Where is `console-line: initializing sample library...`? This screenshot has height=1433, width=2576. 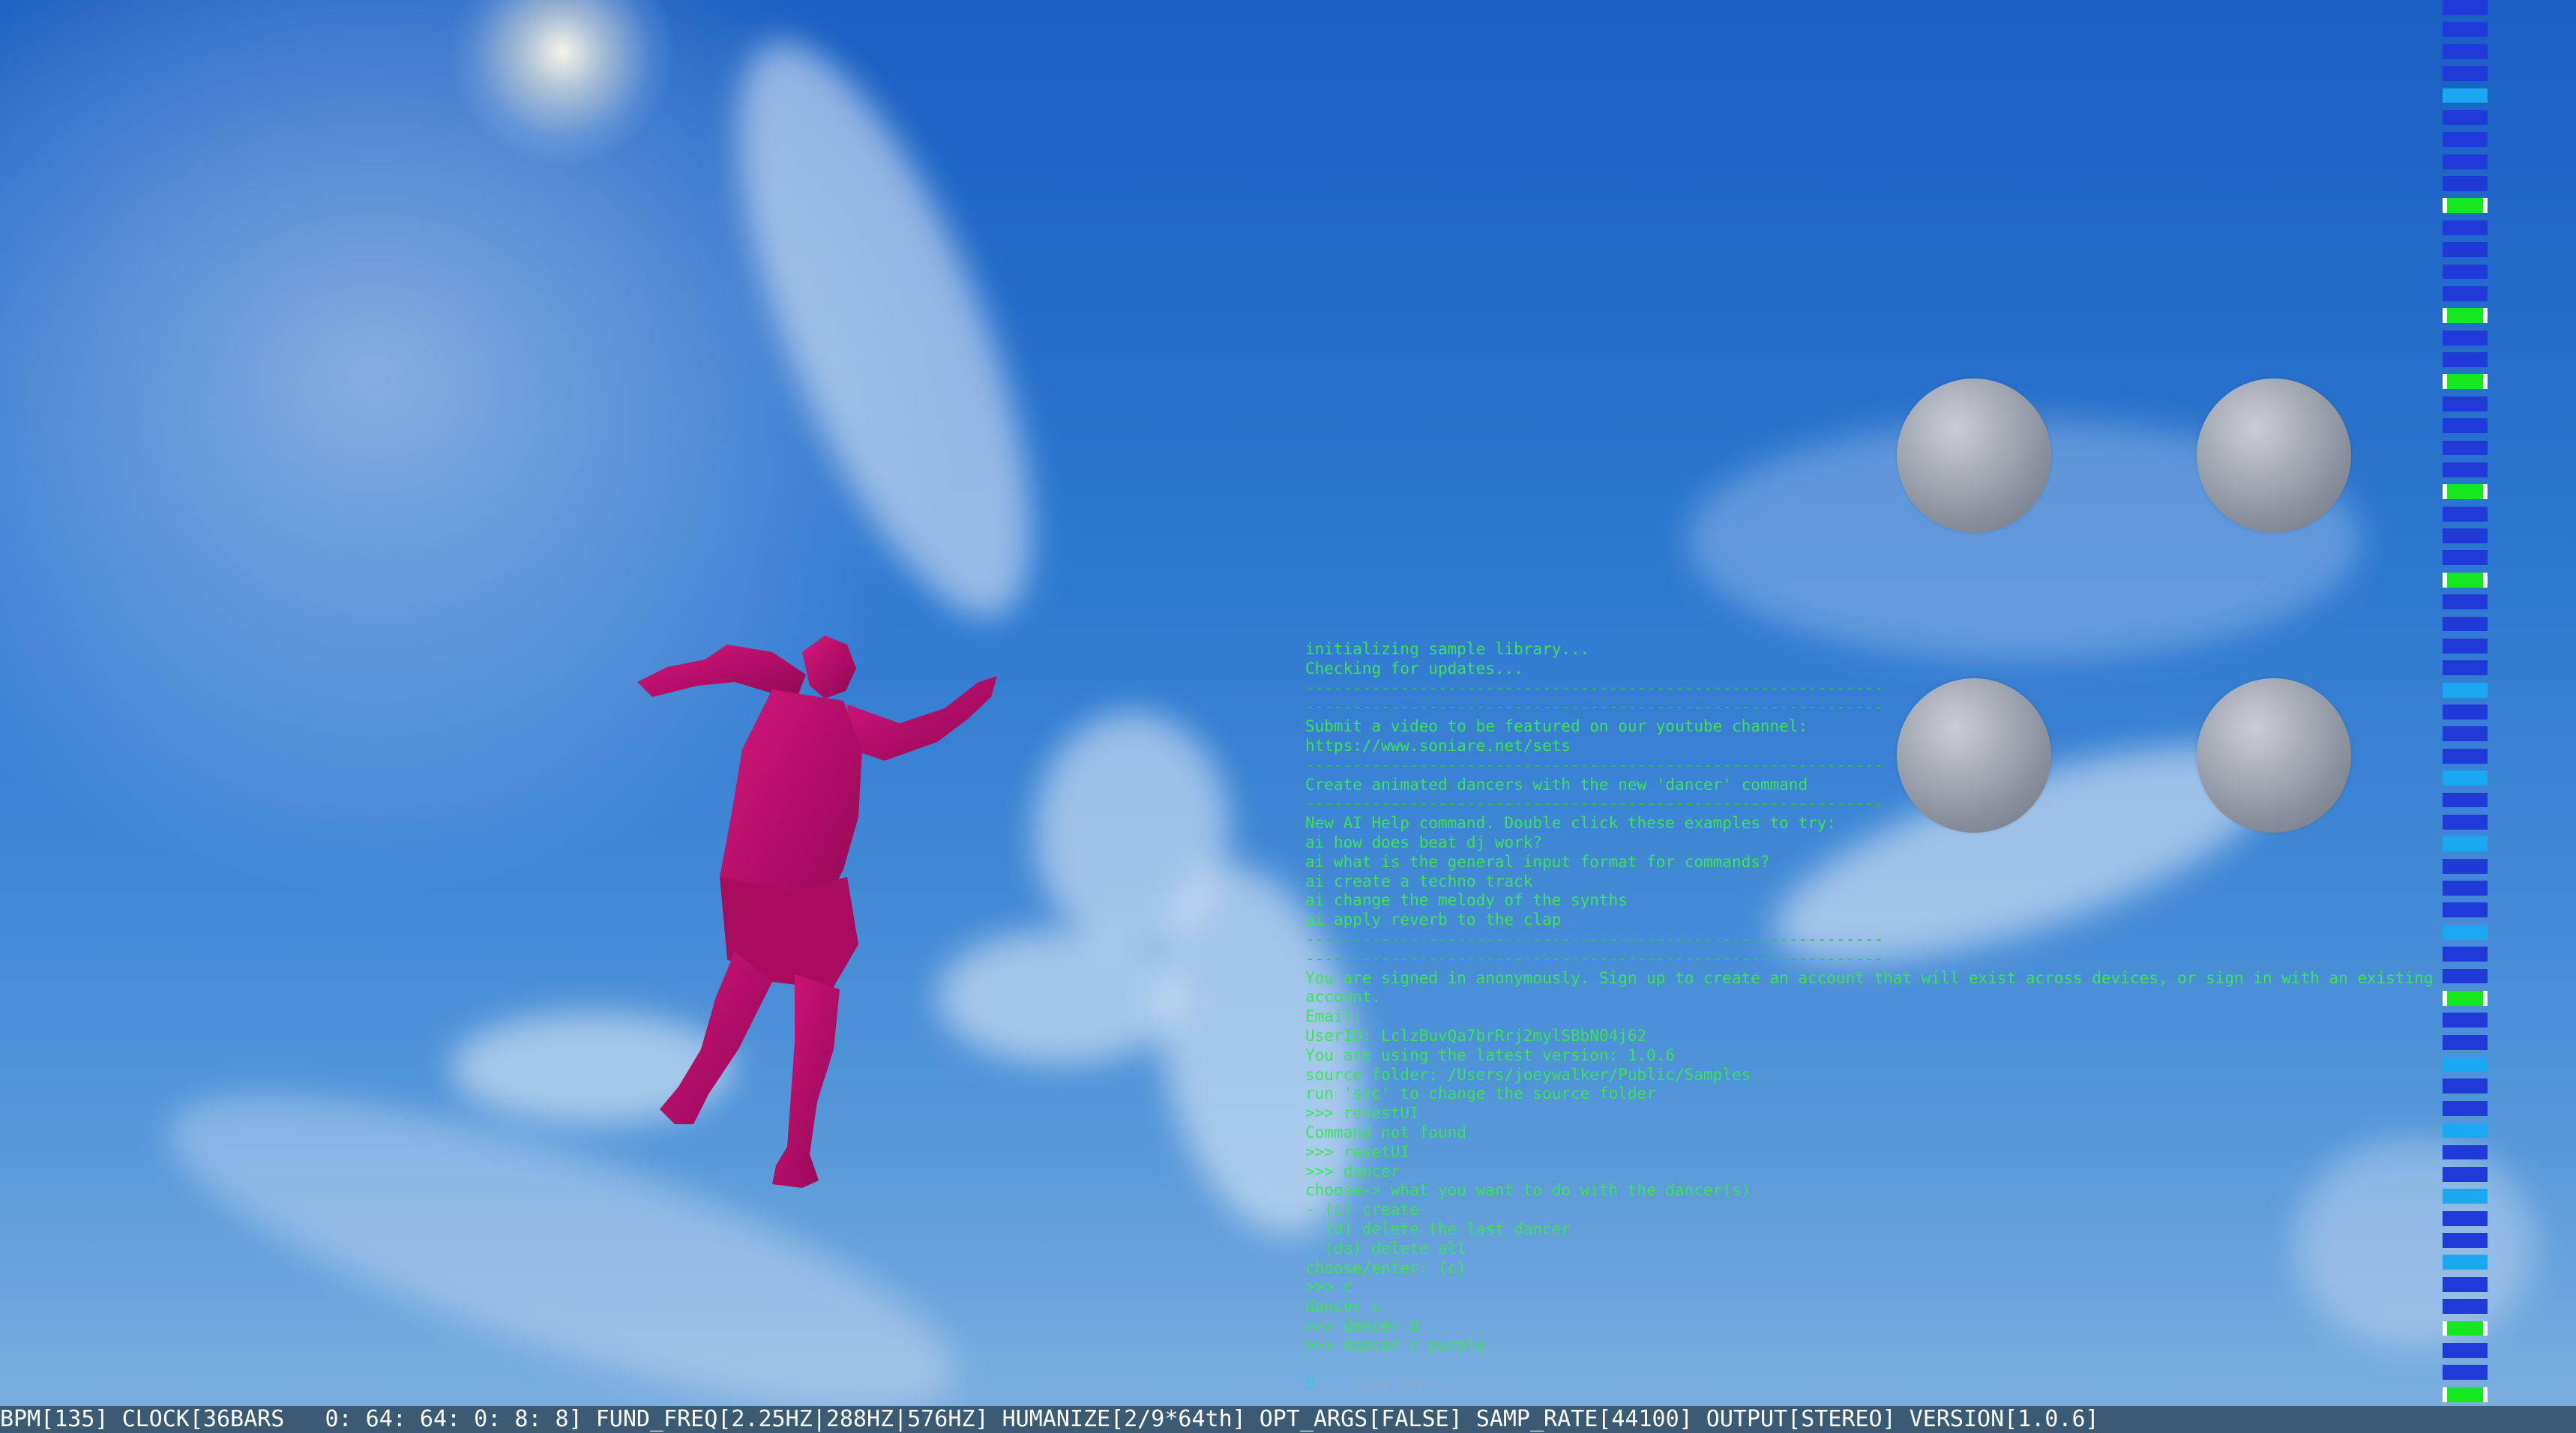 console-line: initializing sample library... is located at coordinates (1448, 649).